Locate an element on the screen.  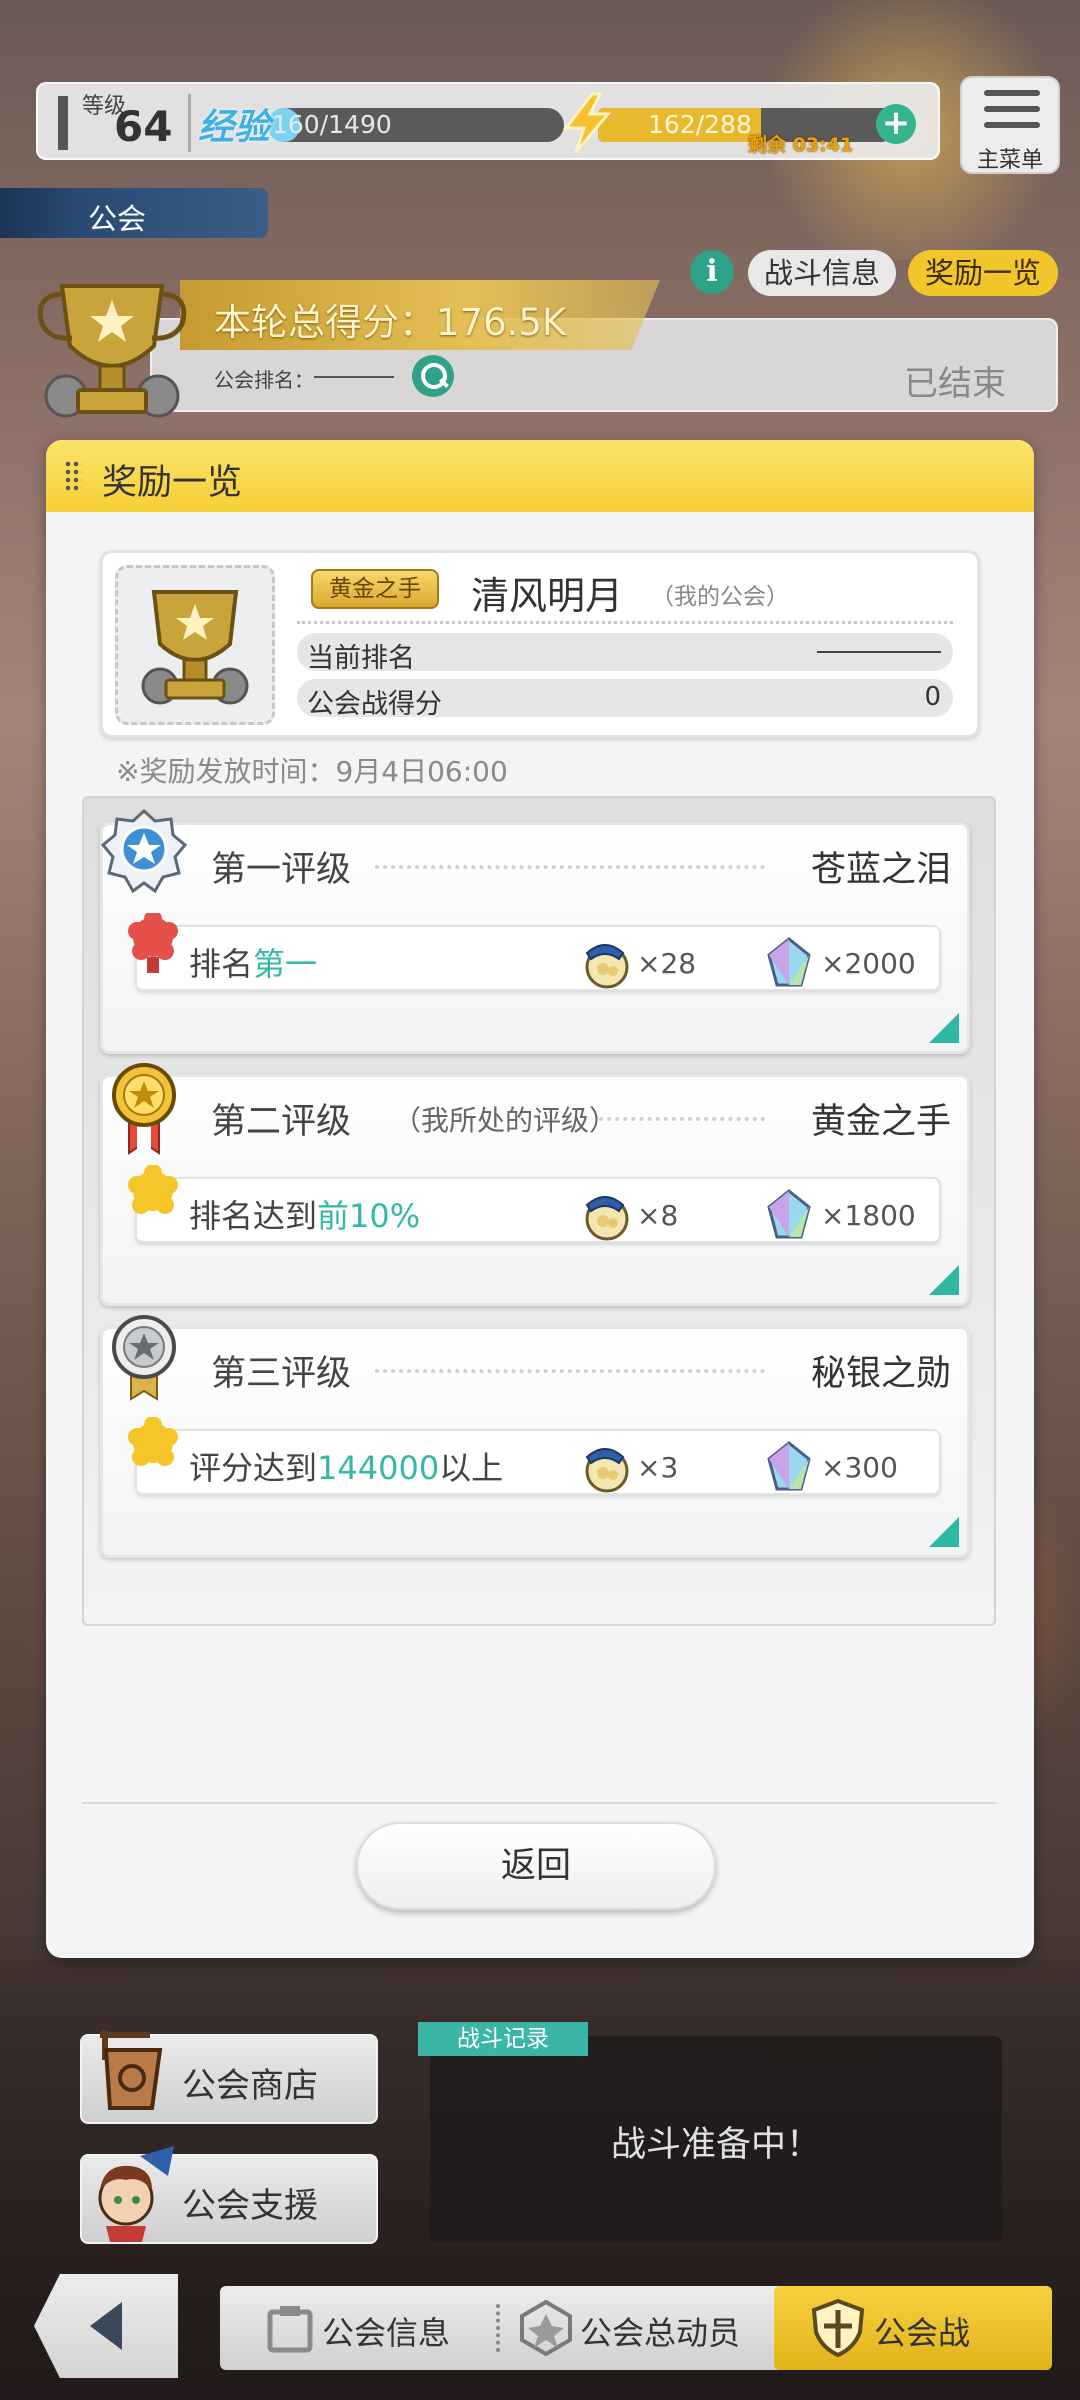
current-rank-label: 当前排名 is located at coordinates (361, 658).